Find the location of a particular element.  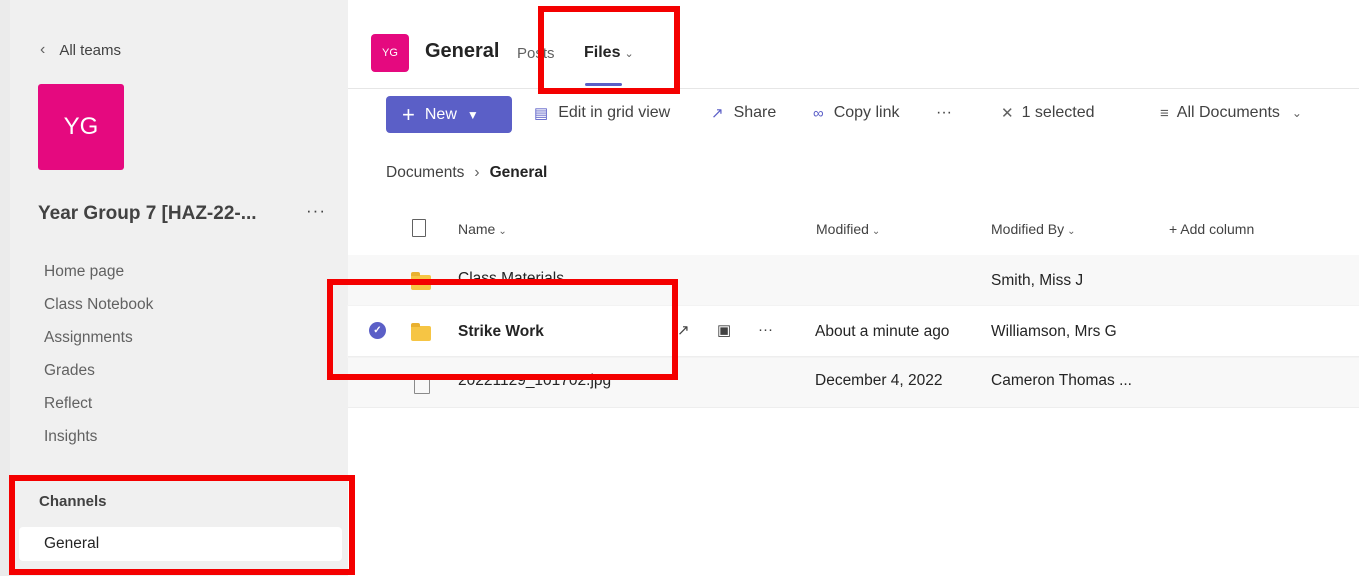

chevron-right-icon: › is located at coordinates (477, 172).